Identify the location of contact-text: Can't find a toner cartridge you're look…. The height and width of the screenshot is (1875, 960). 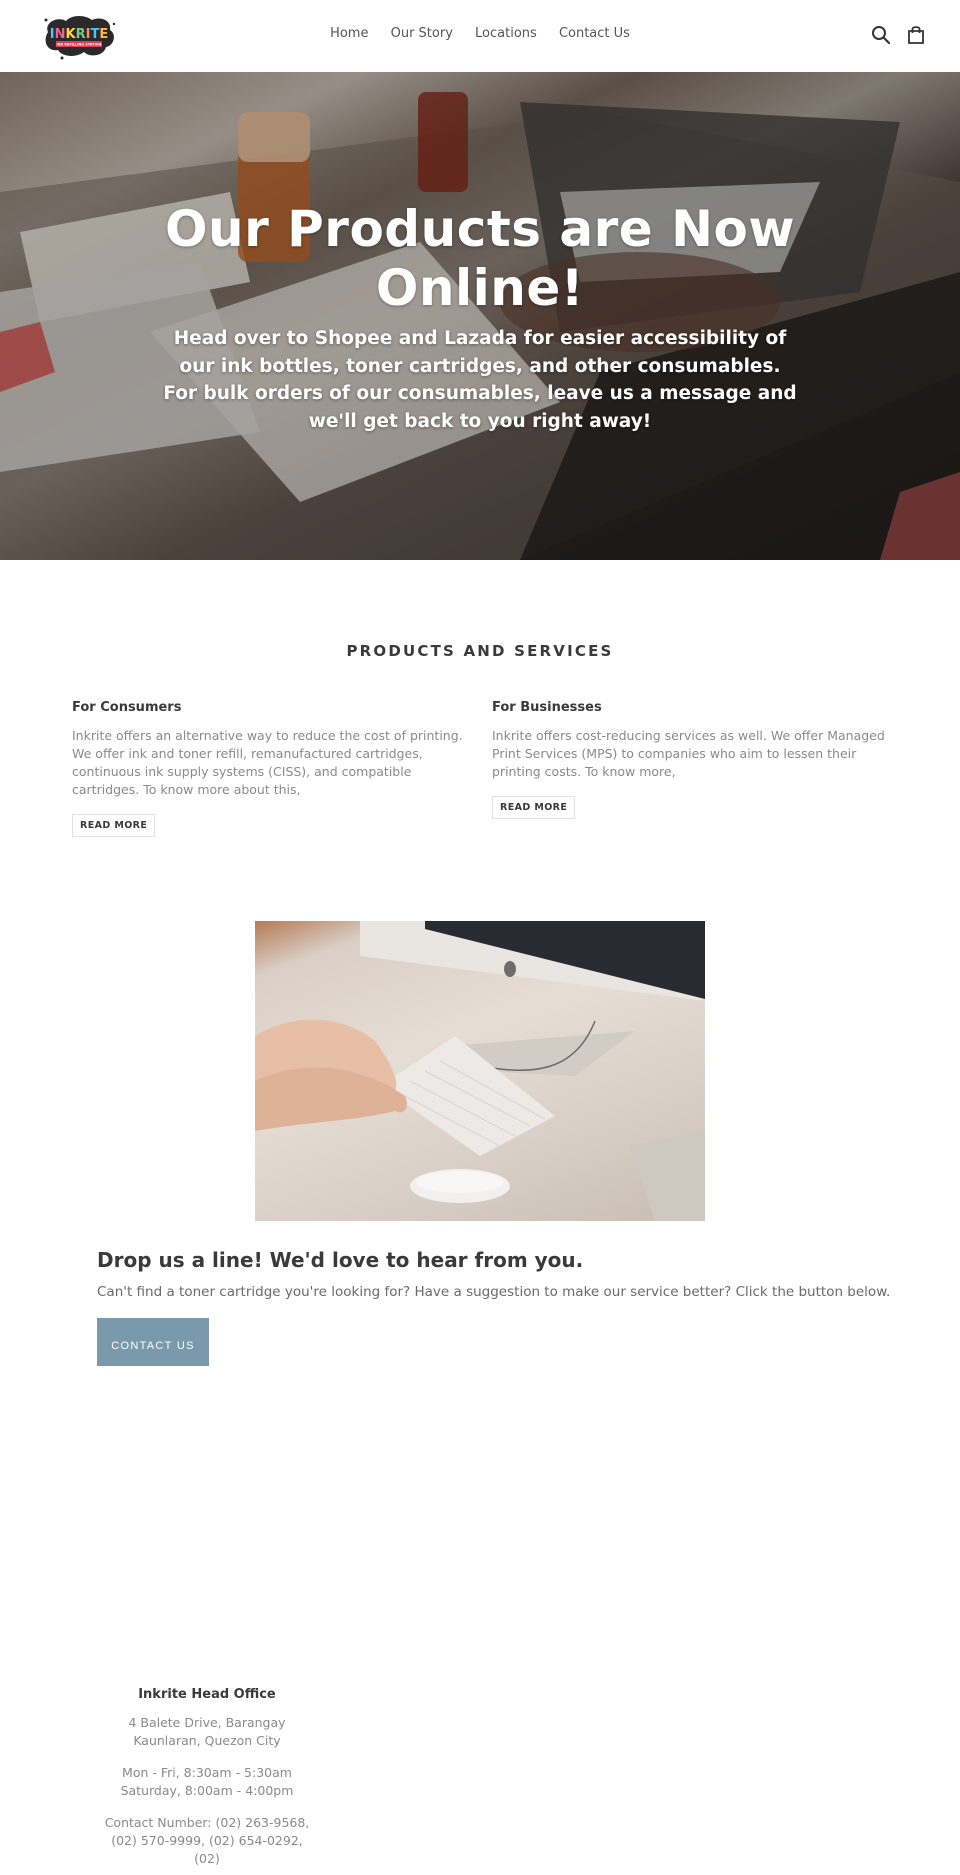
(494, 1292).